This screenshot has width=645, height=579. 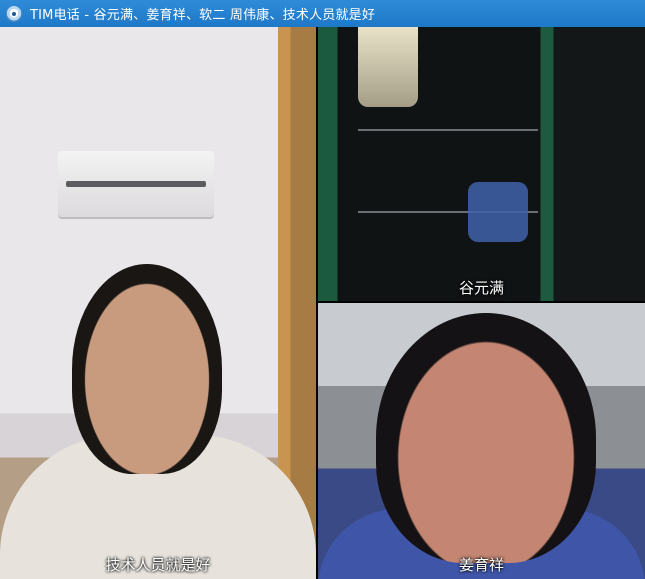 I want to click on air-conditioner-vent, so click(x=136, y=184).